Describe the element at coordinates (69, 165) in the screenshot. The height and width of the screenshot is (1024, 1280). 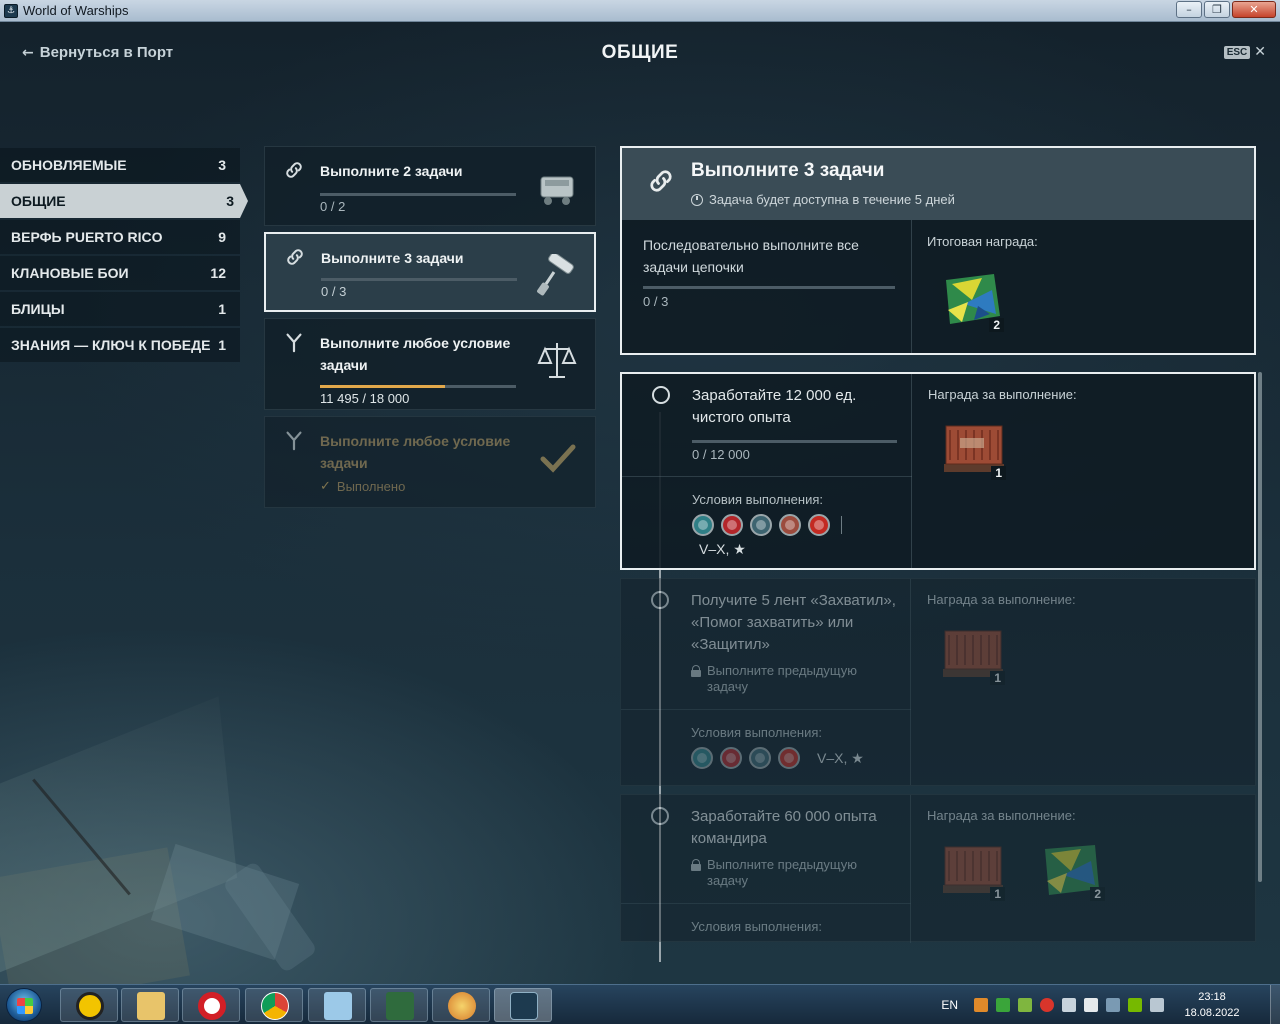
I see `sidebar-item-label: ОБНОВЛЯЕМЫЕ` at that location.